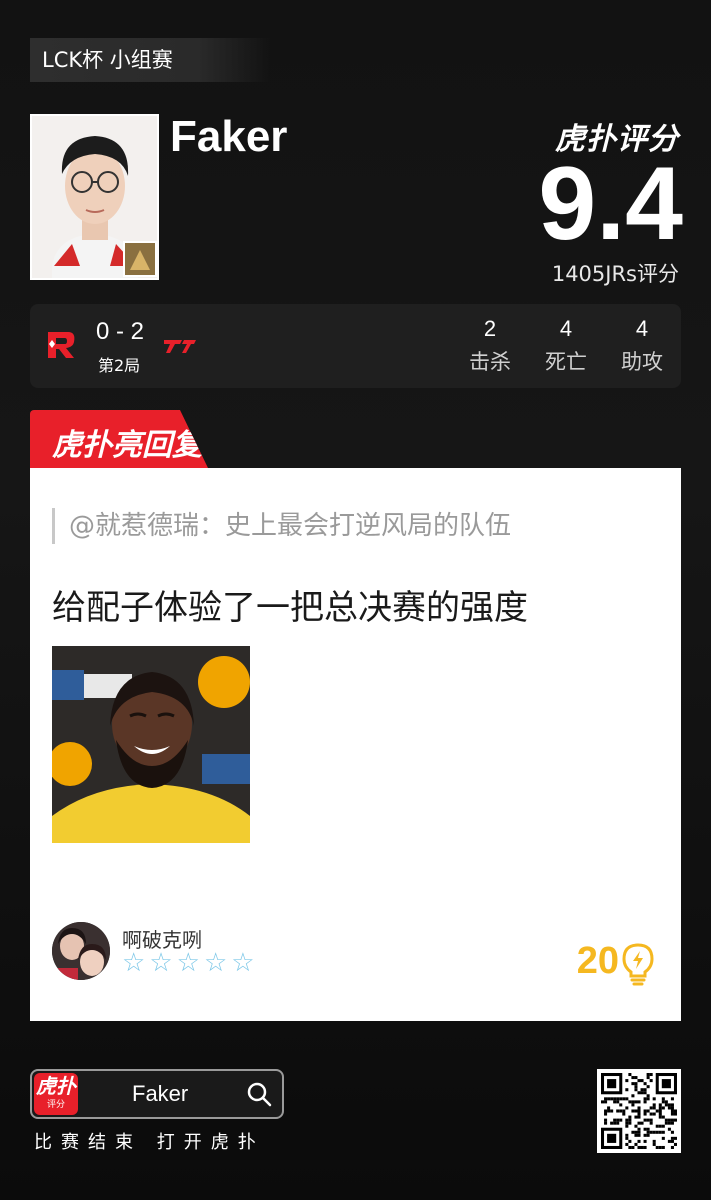  I want to click on qr-code, so click(639, 1111).